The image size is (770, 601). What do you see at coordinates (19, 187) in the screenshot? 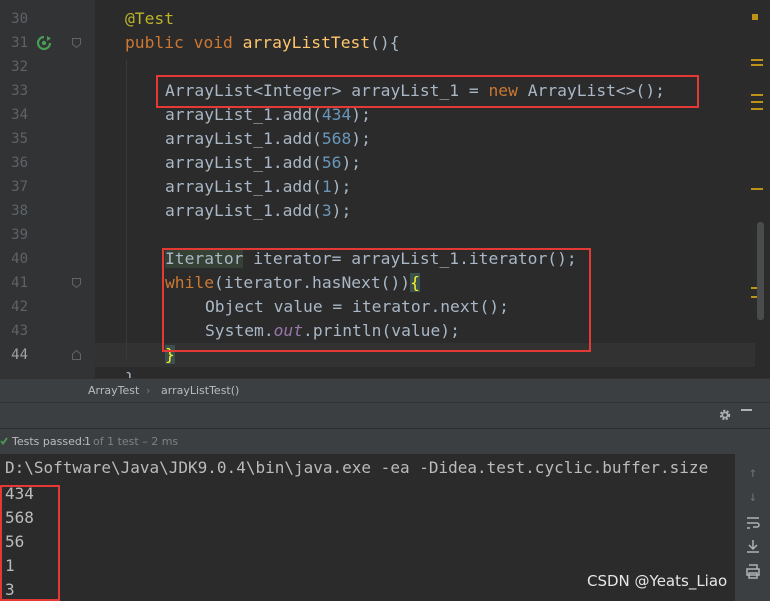
I see `line-number: 37` at bounding box center [19, 187].